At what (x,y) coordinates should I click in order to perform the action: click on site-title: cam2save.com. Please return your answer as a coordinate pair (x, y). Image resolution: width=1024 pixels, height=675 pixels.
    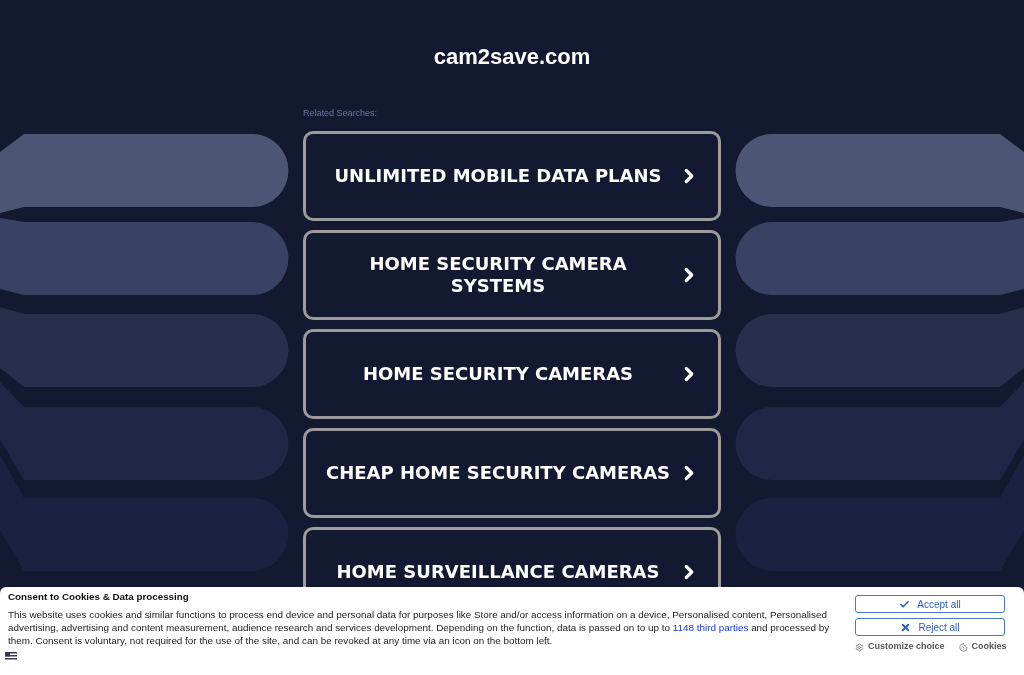
    Looking at the image, I should click on (512, 57).